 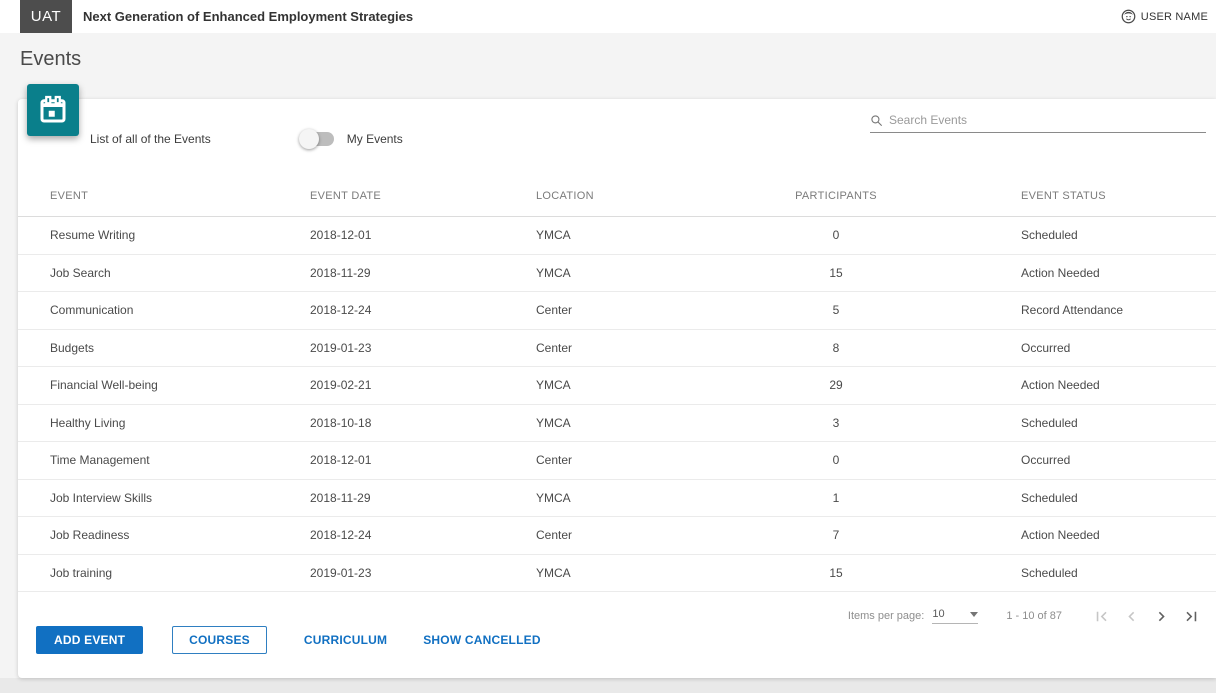 What do you see at coordinates (92, 310) in the screenshot?
I see `cell-event: Communication` at bounding box center [92, 310].